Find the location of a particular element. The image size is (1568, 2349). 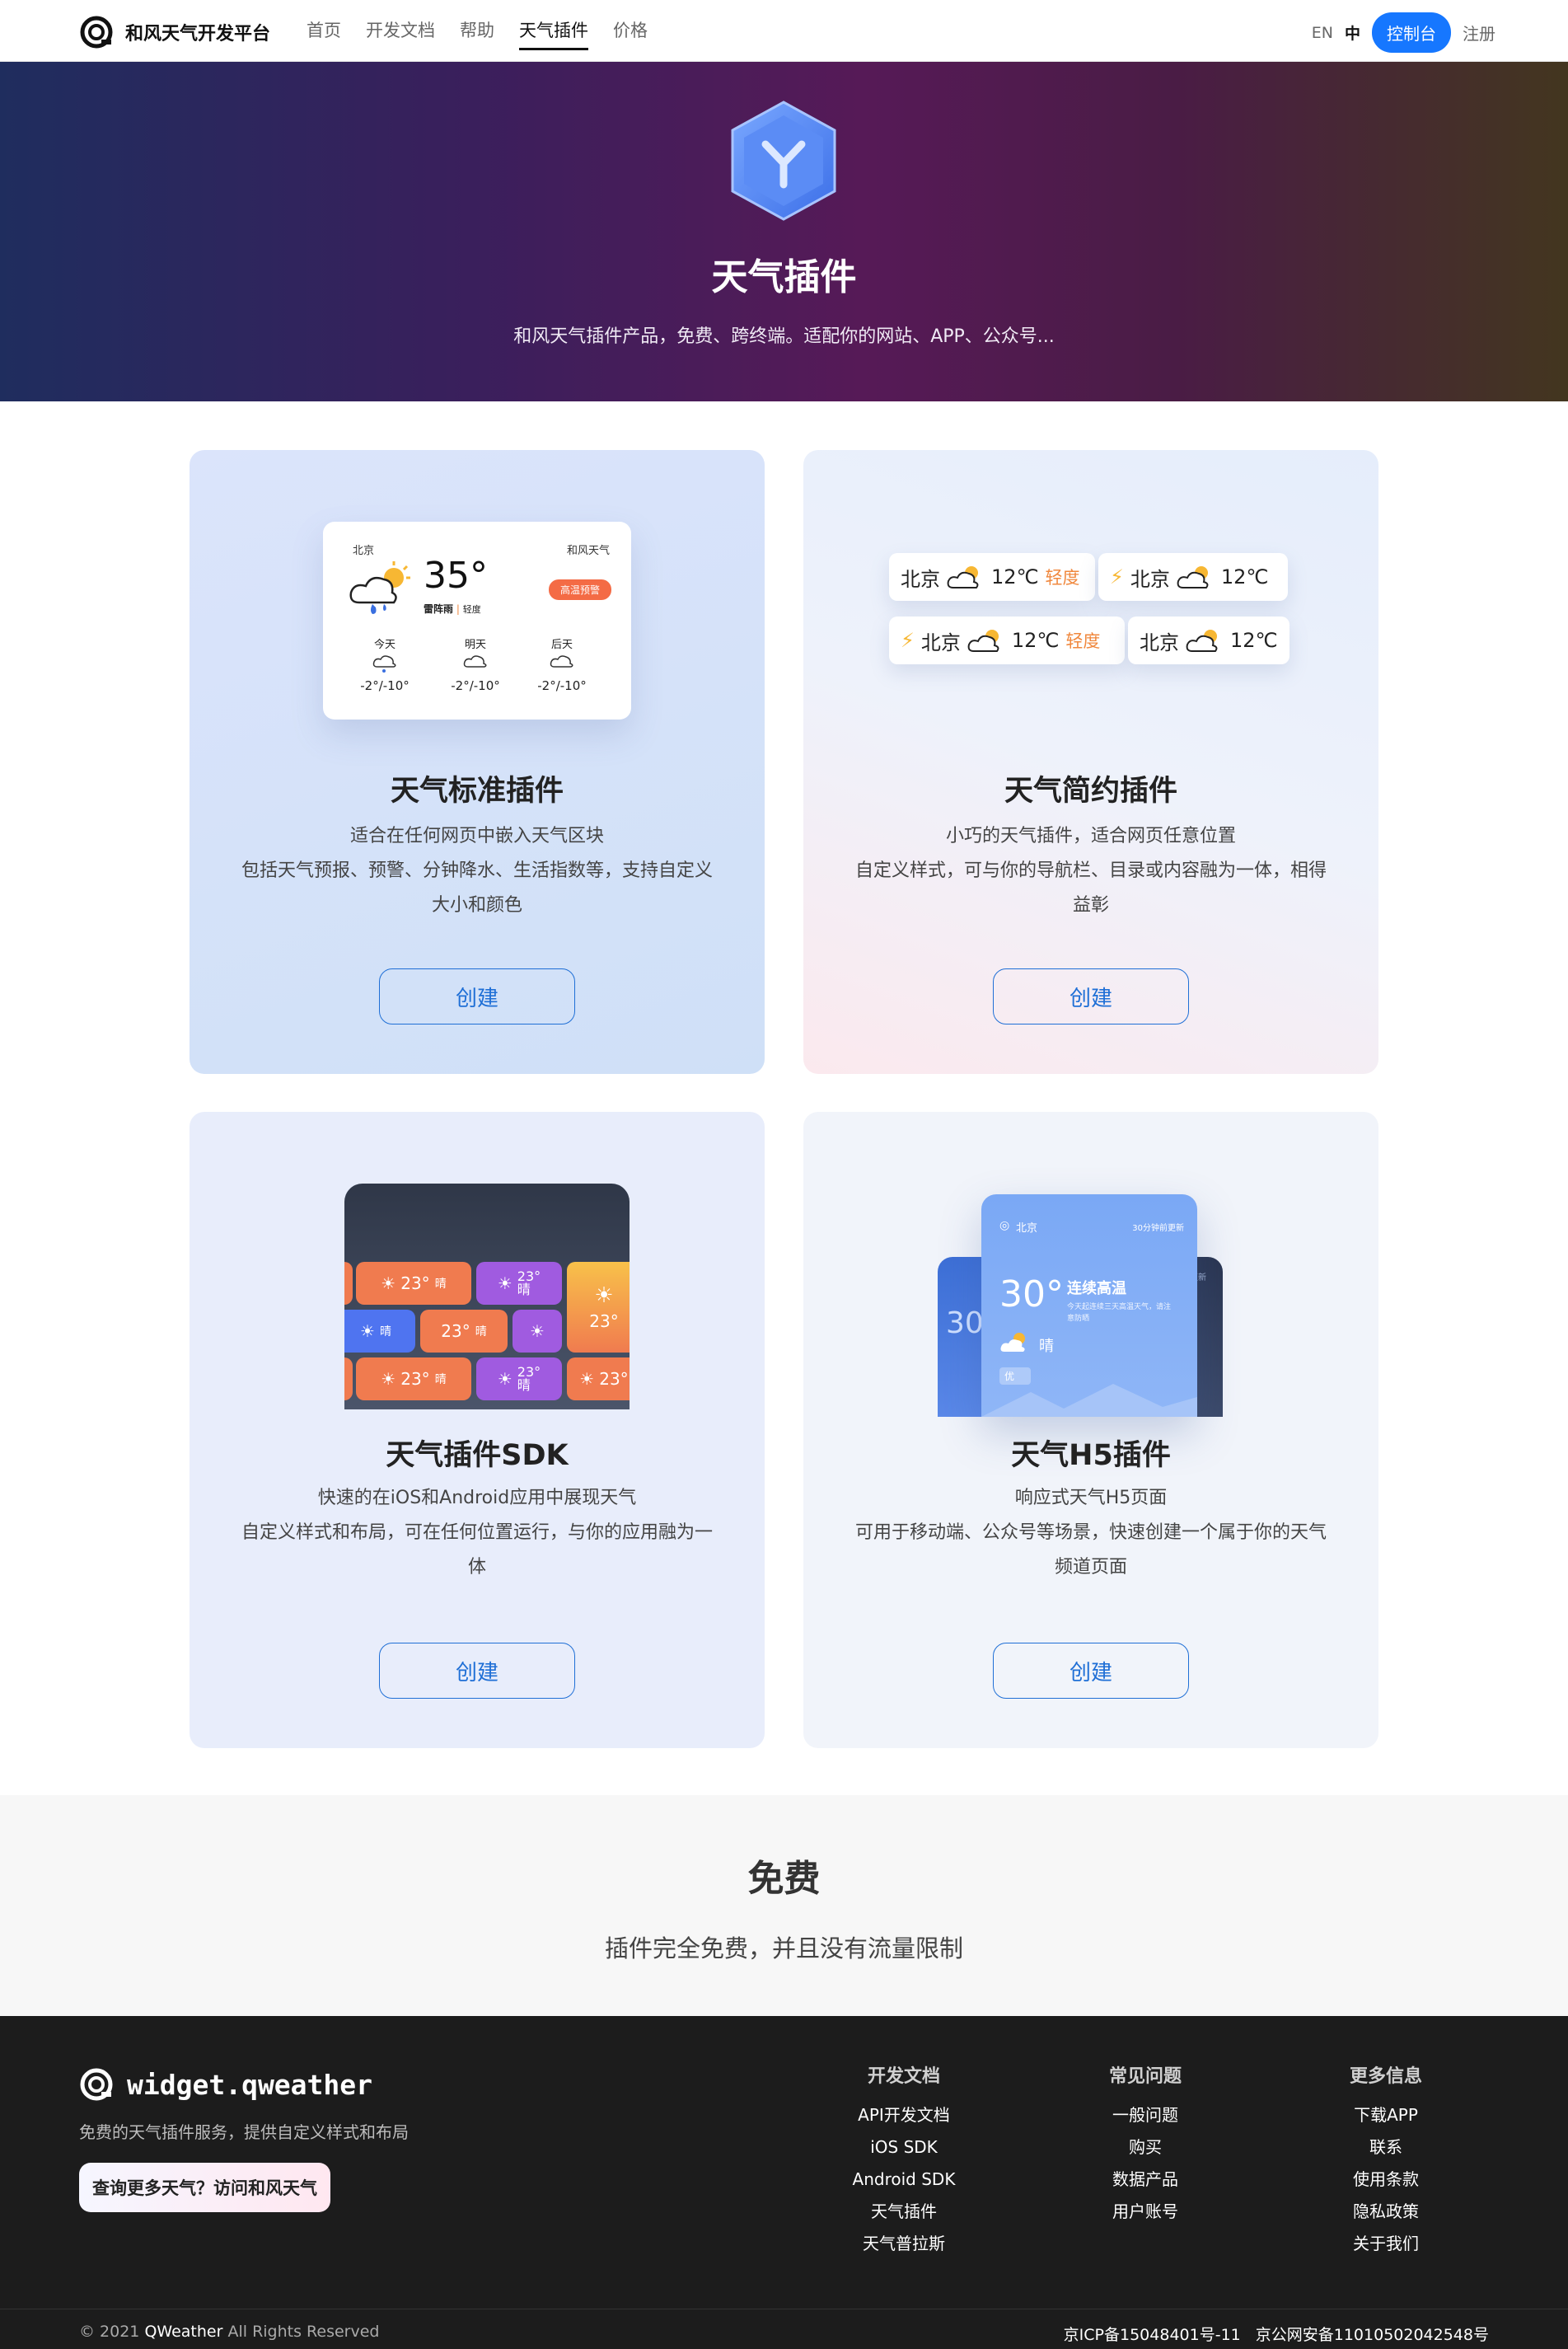

footer-link: 关于我们 is located at coordinates (1386, 2244).